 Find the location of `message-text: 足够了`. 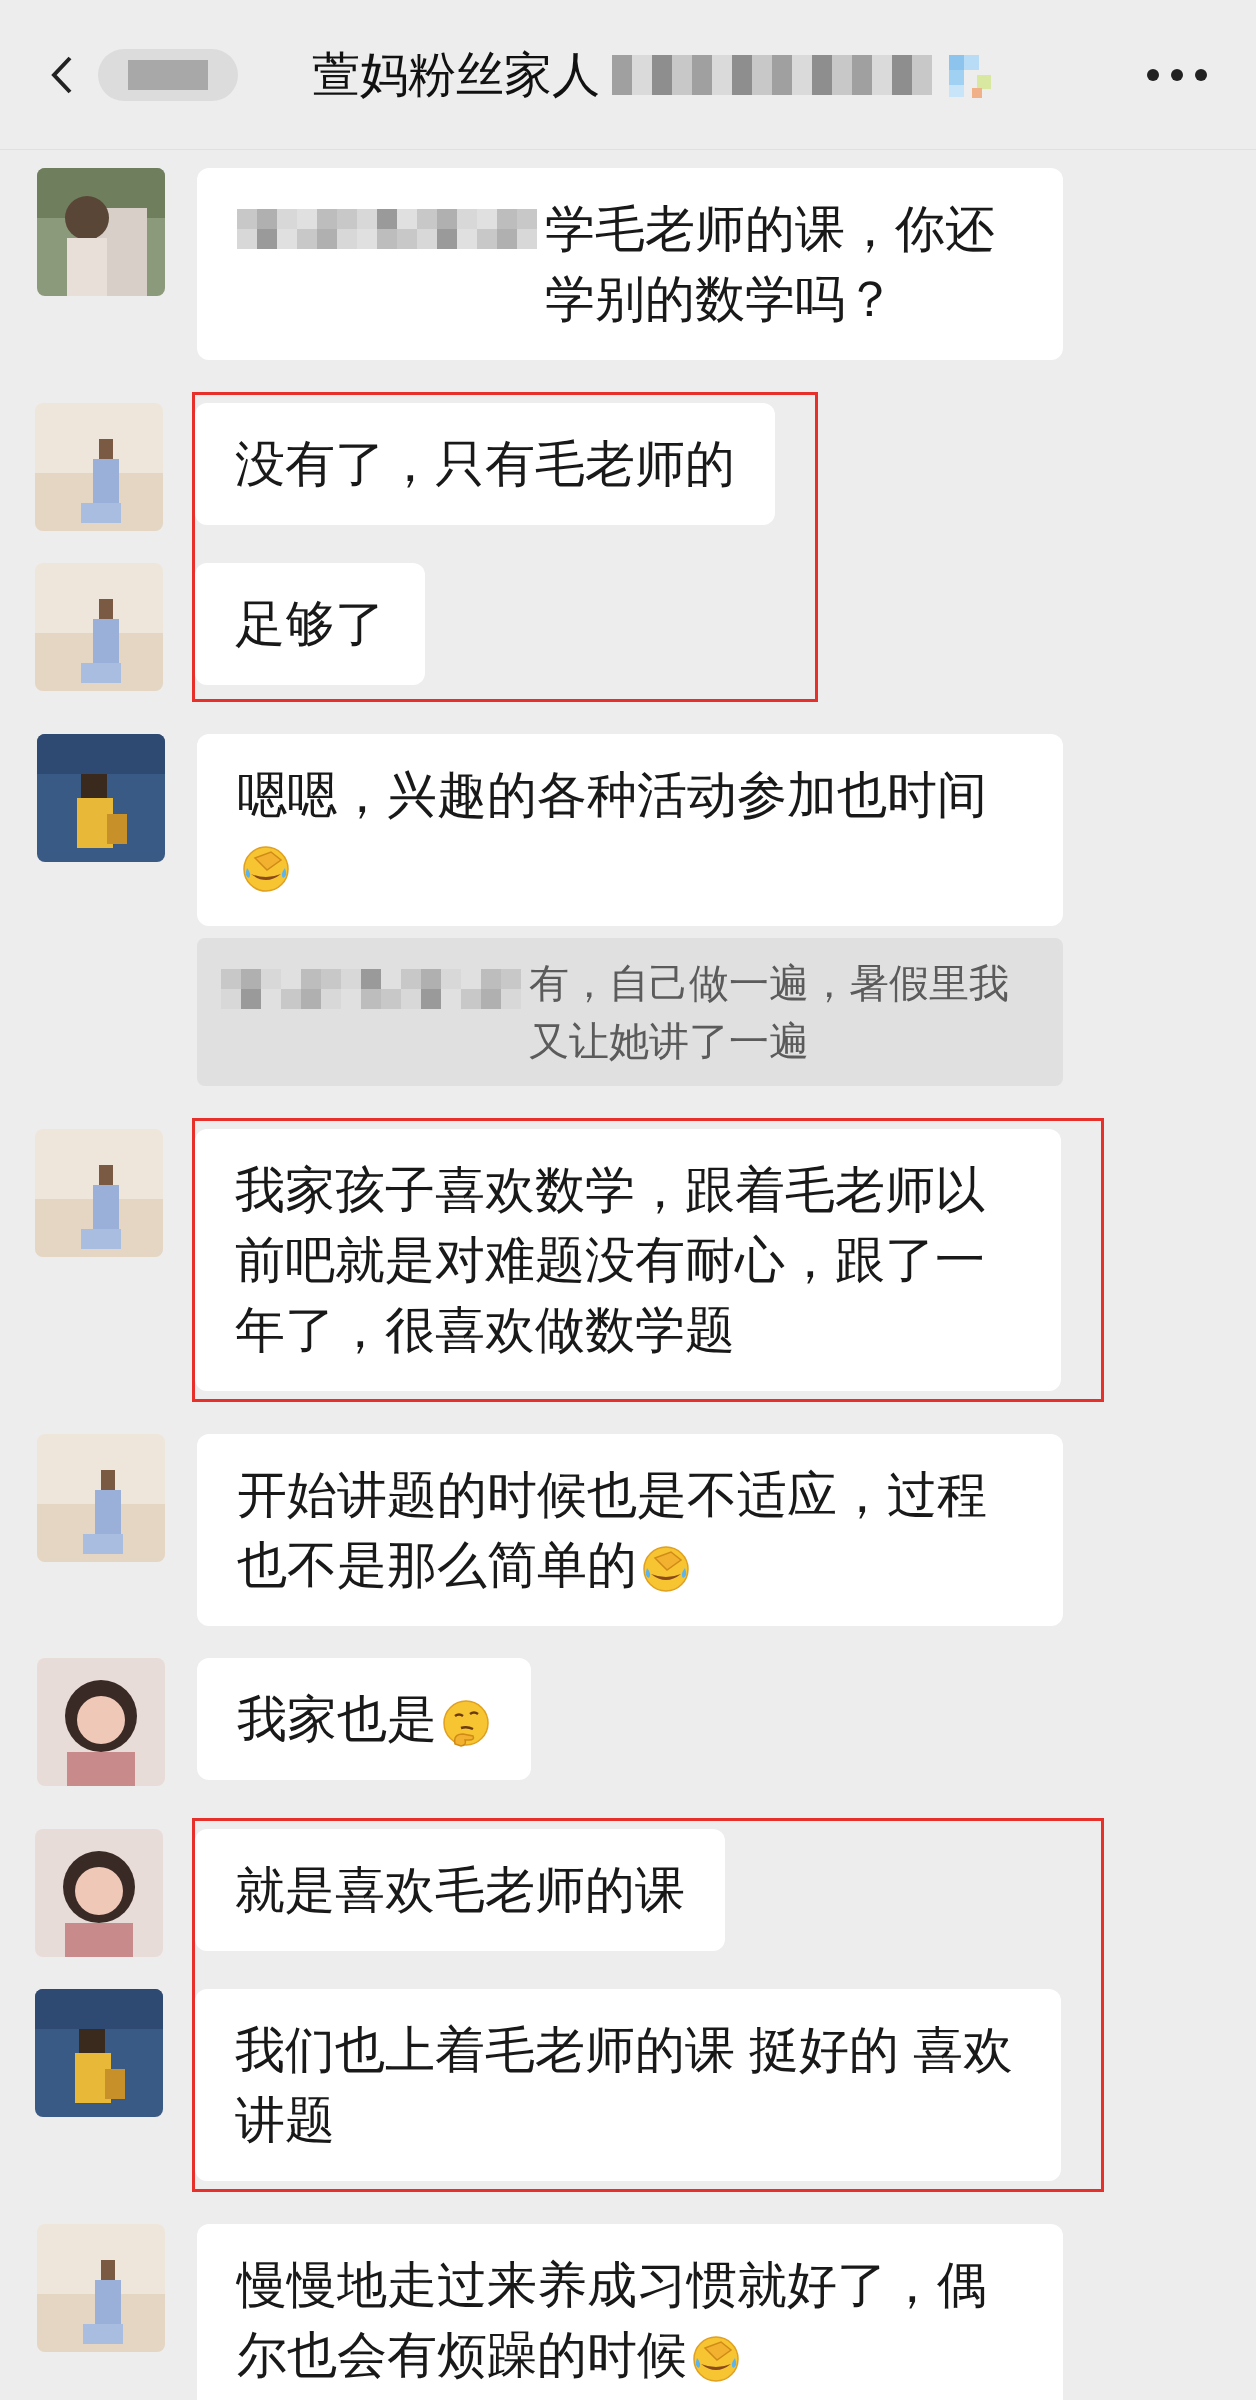

message-text: 足够了 is located at coordinates (310, 624).